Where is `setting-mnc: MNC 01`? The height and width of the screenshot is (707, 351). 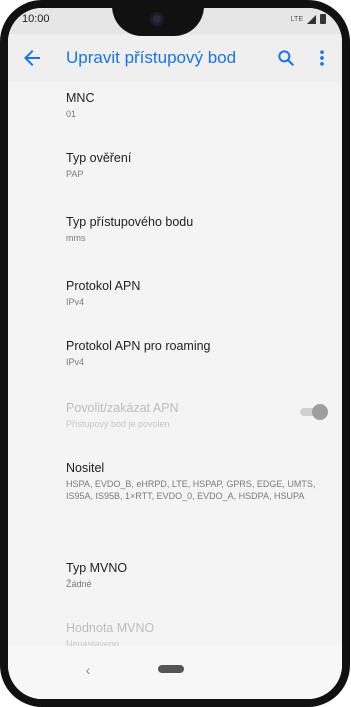
setting-mnc: MNC 01 is located at coordinates (196, 105).